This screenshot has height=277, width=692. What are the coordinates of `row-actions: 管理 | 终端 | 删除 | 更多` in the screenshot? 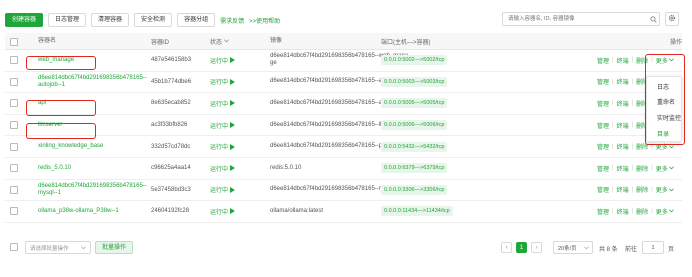 It's located at (635, 168).